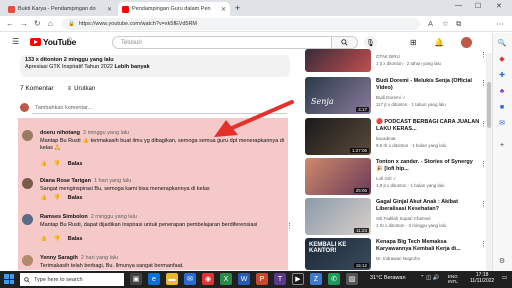 The width and height of the screenshot is (512, 288). Describe the element at coordinates (338, 216) in the screenshot. I see `video-thumbnail: 11:23` at that location.